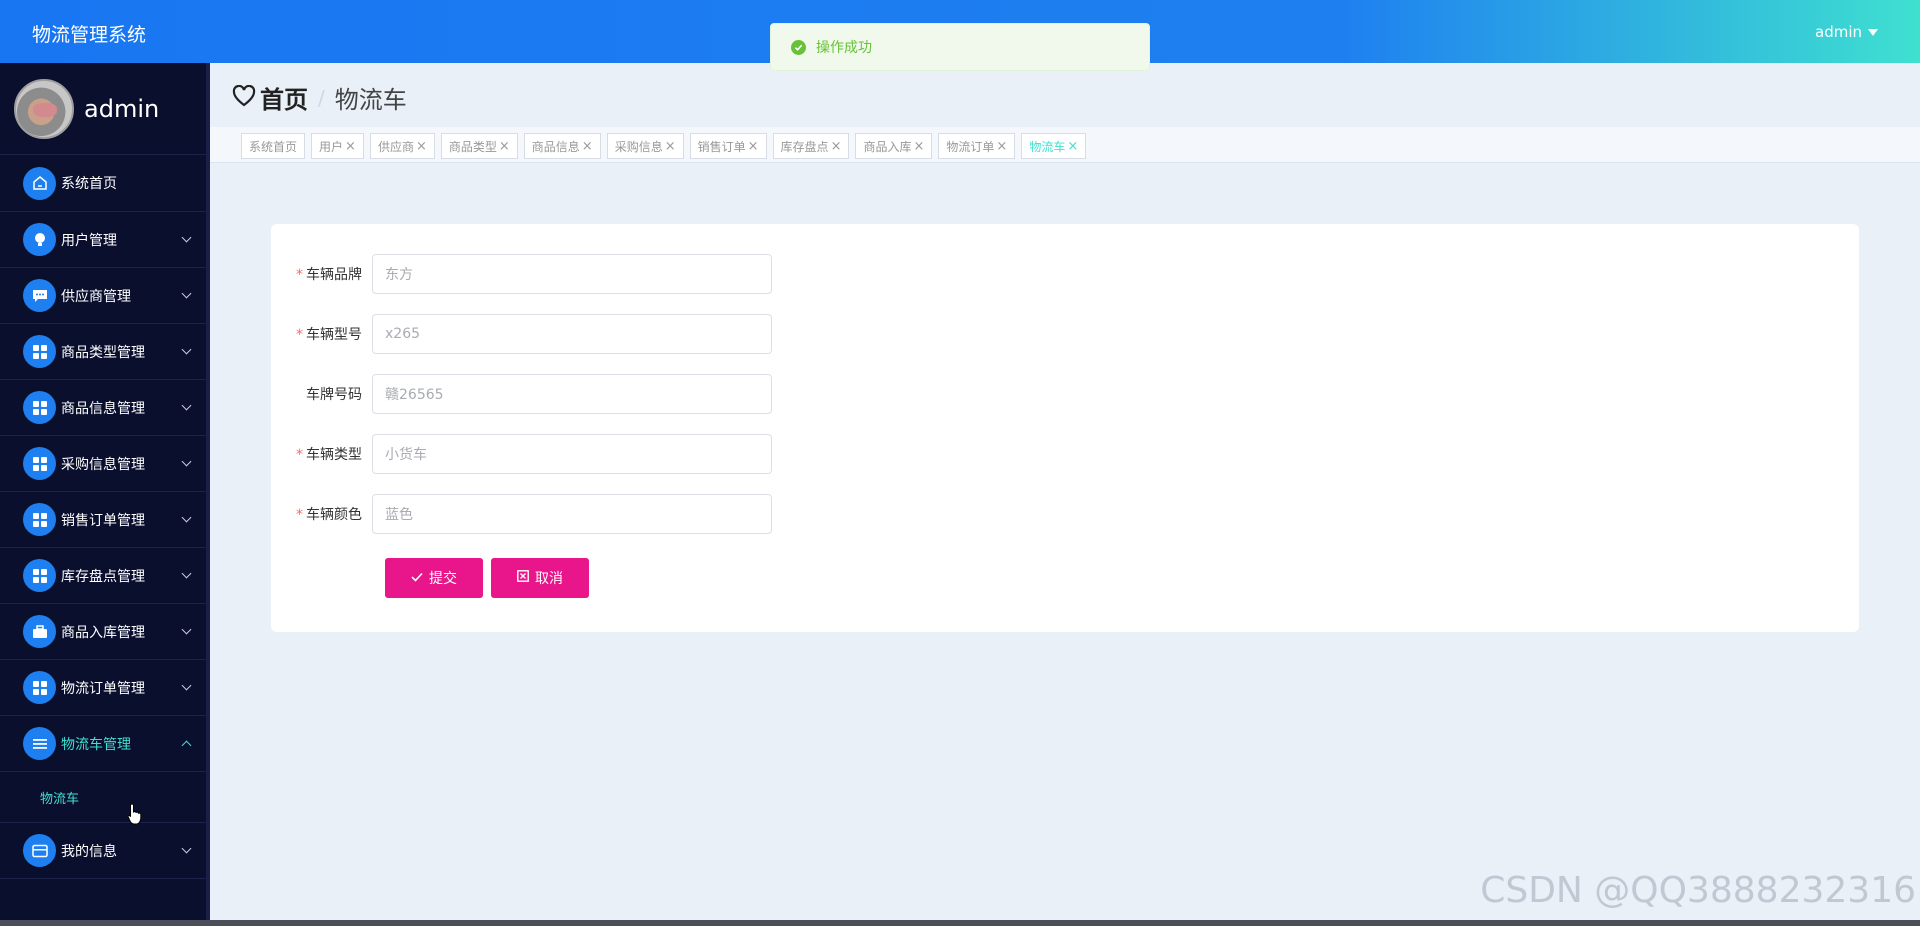 The height and width of the screenshot is (926, 1920). I want to click on tag-inventory: 库存盘点 ×, so click(811, 146).